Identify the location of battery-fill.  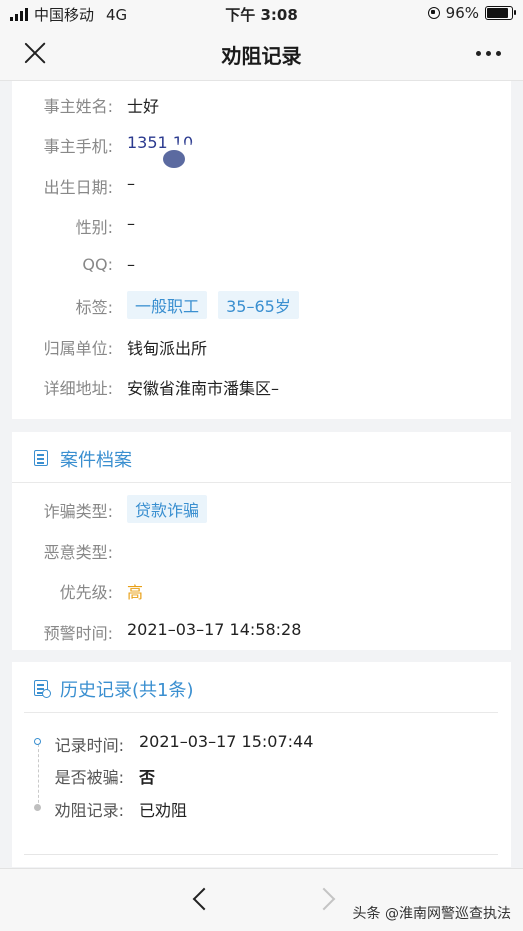
(498, 13).